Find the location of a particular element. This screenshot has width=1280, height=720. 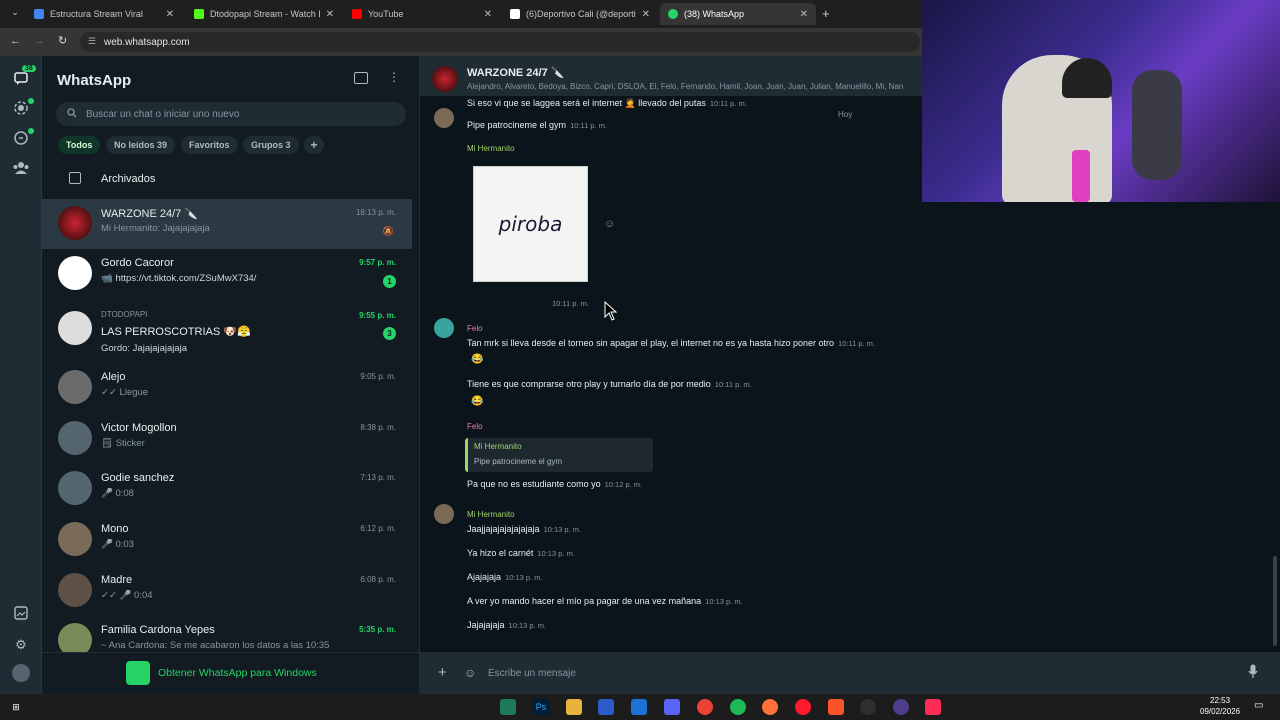

composer-bar: + ☺ Escribe un mensaje is located at coordinates (850, 673).